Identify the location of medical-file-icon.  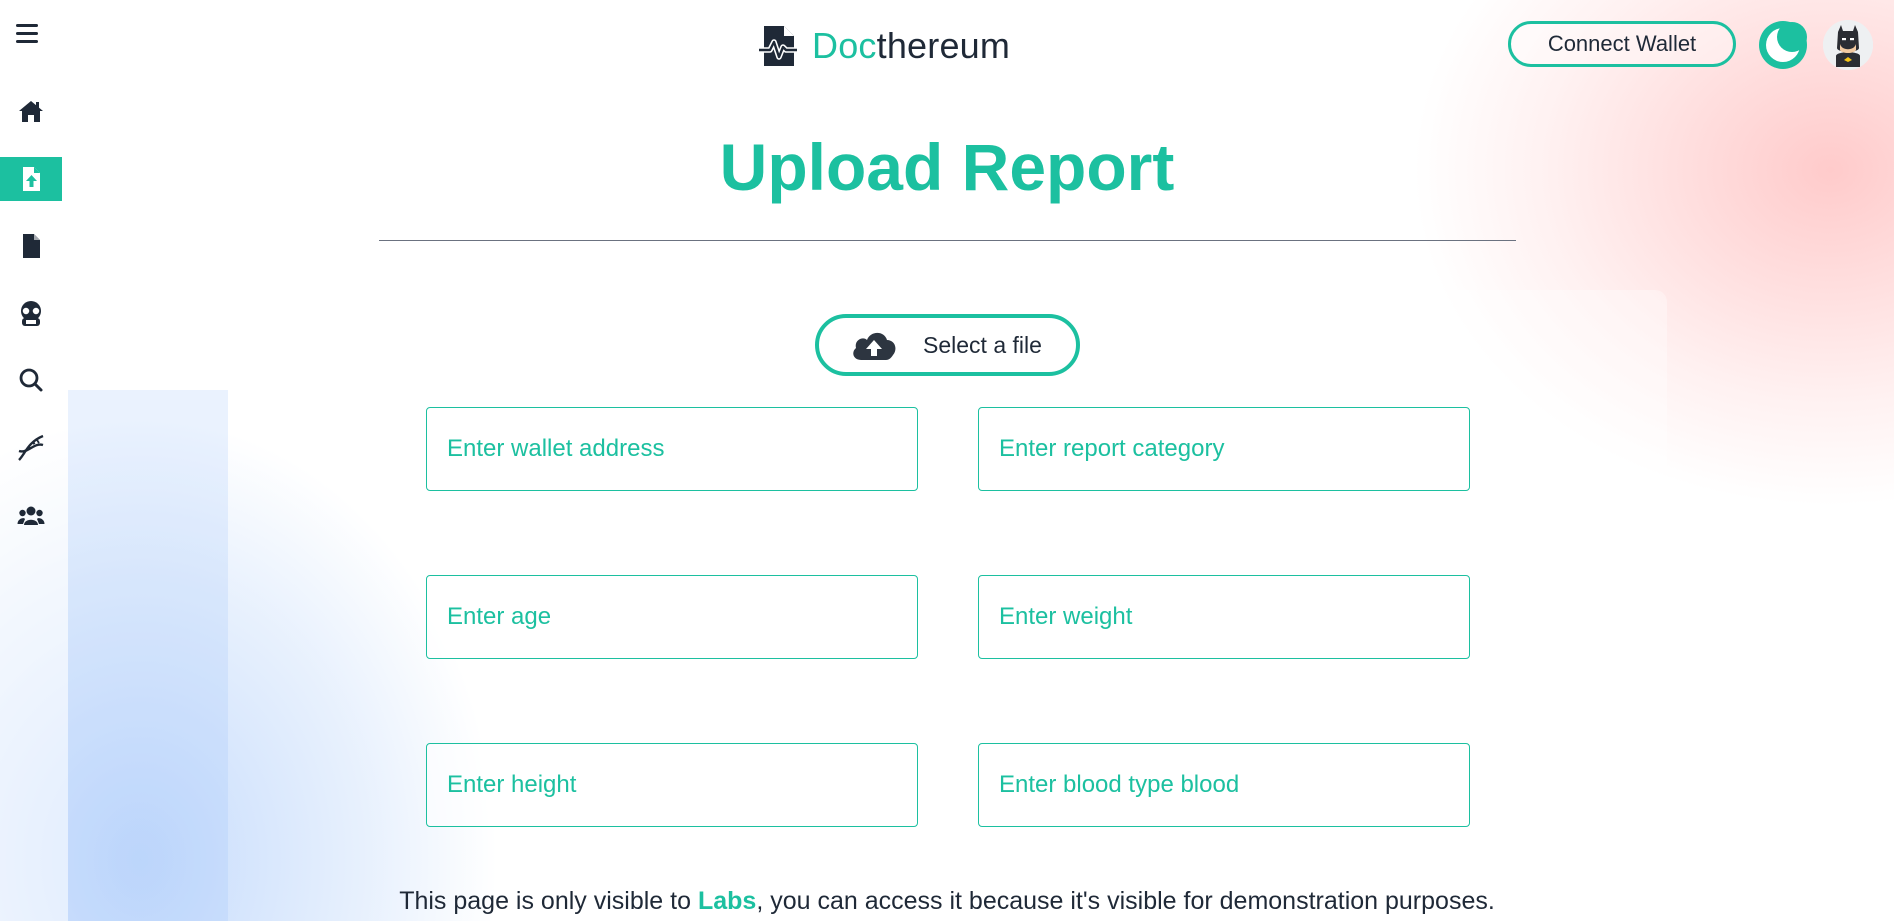
(778, 46).